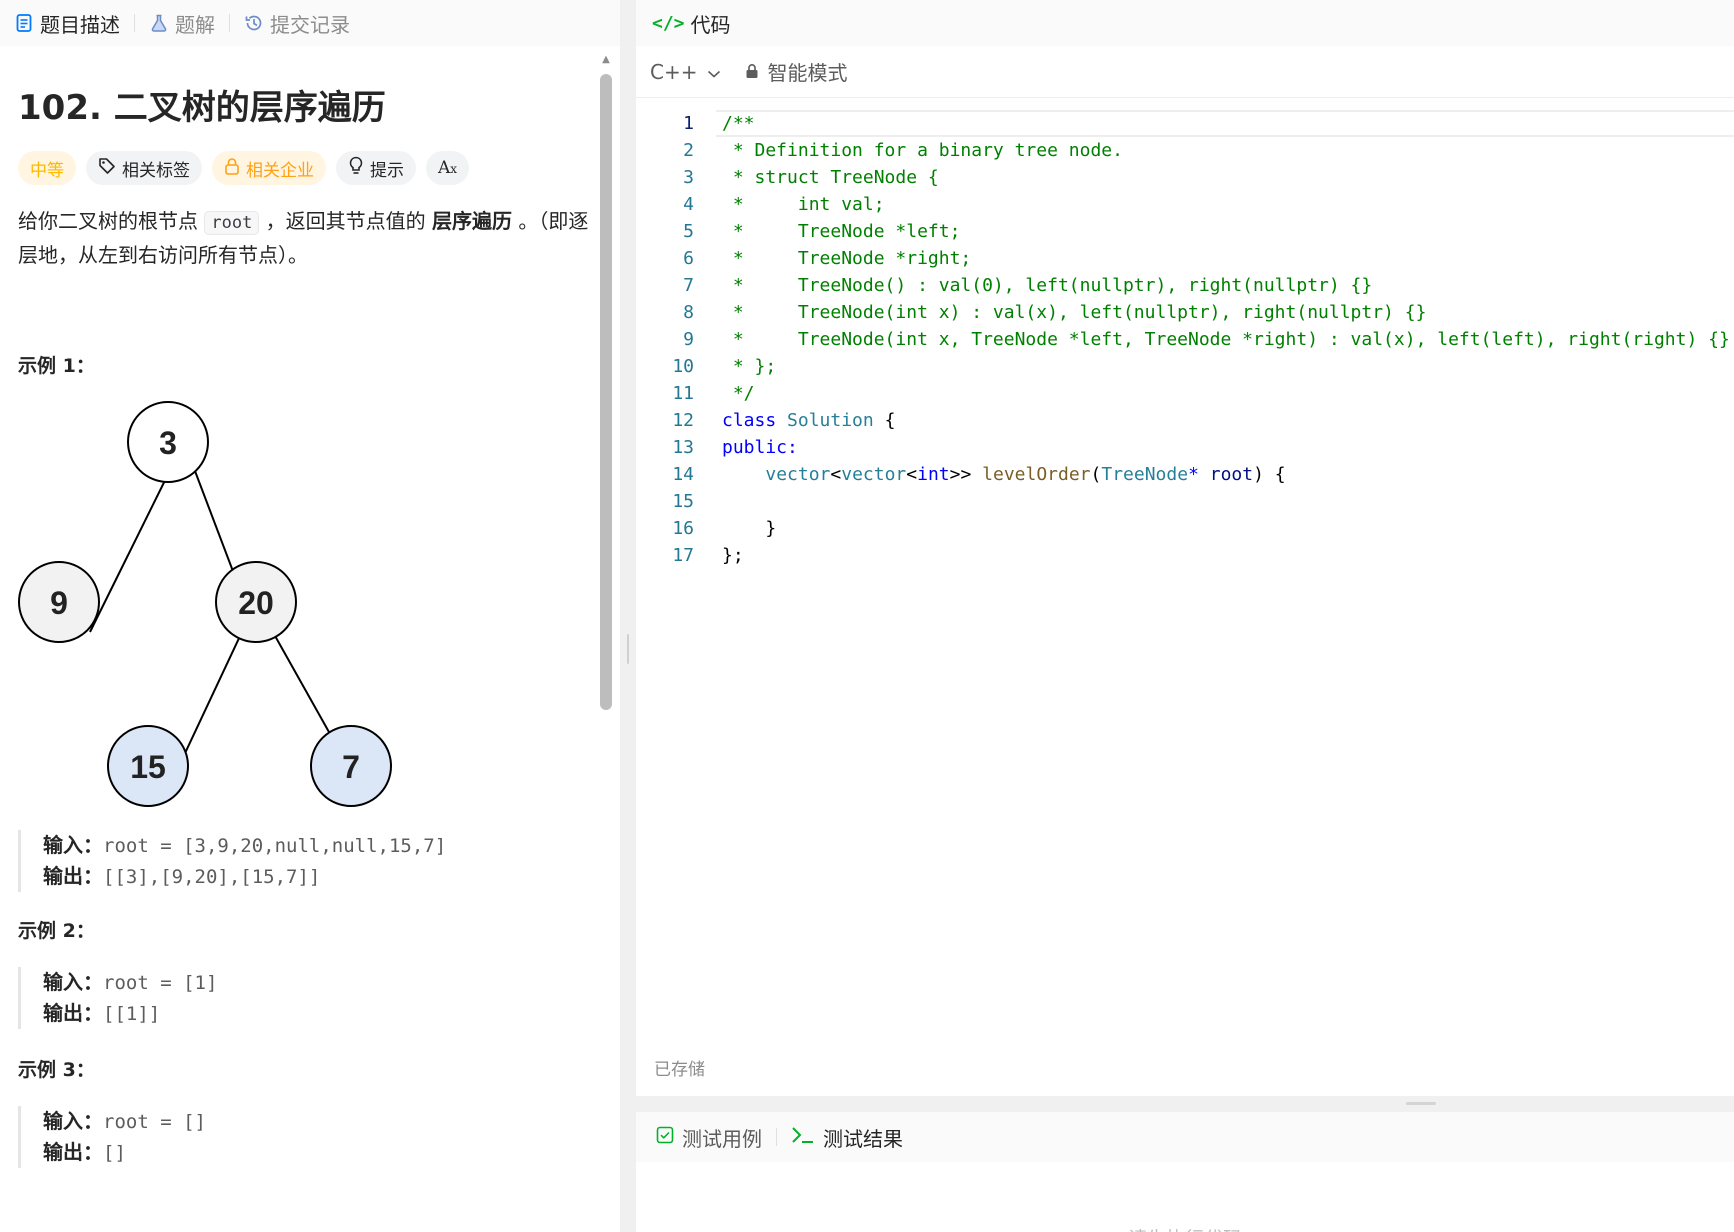 The width and height of the screenshot is (1734, 1232). What do you see at coordinates (256, 603) in the screenshot?
I see `tree-node-label: 20` at bounding box center [256, 603].